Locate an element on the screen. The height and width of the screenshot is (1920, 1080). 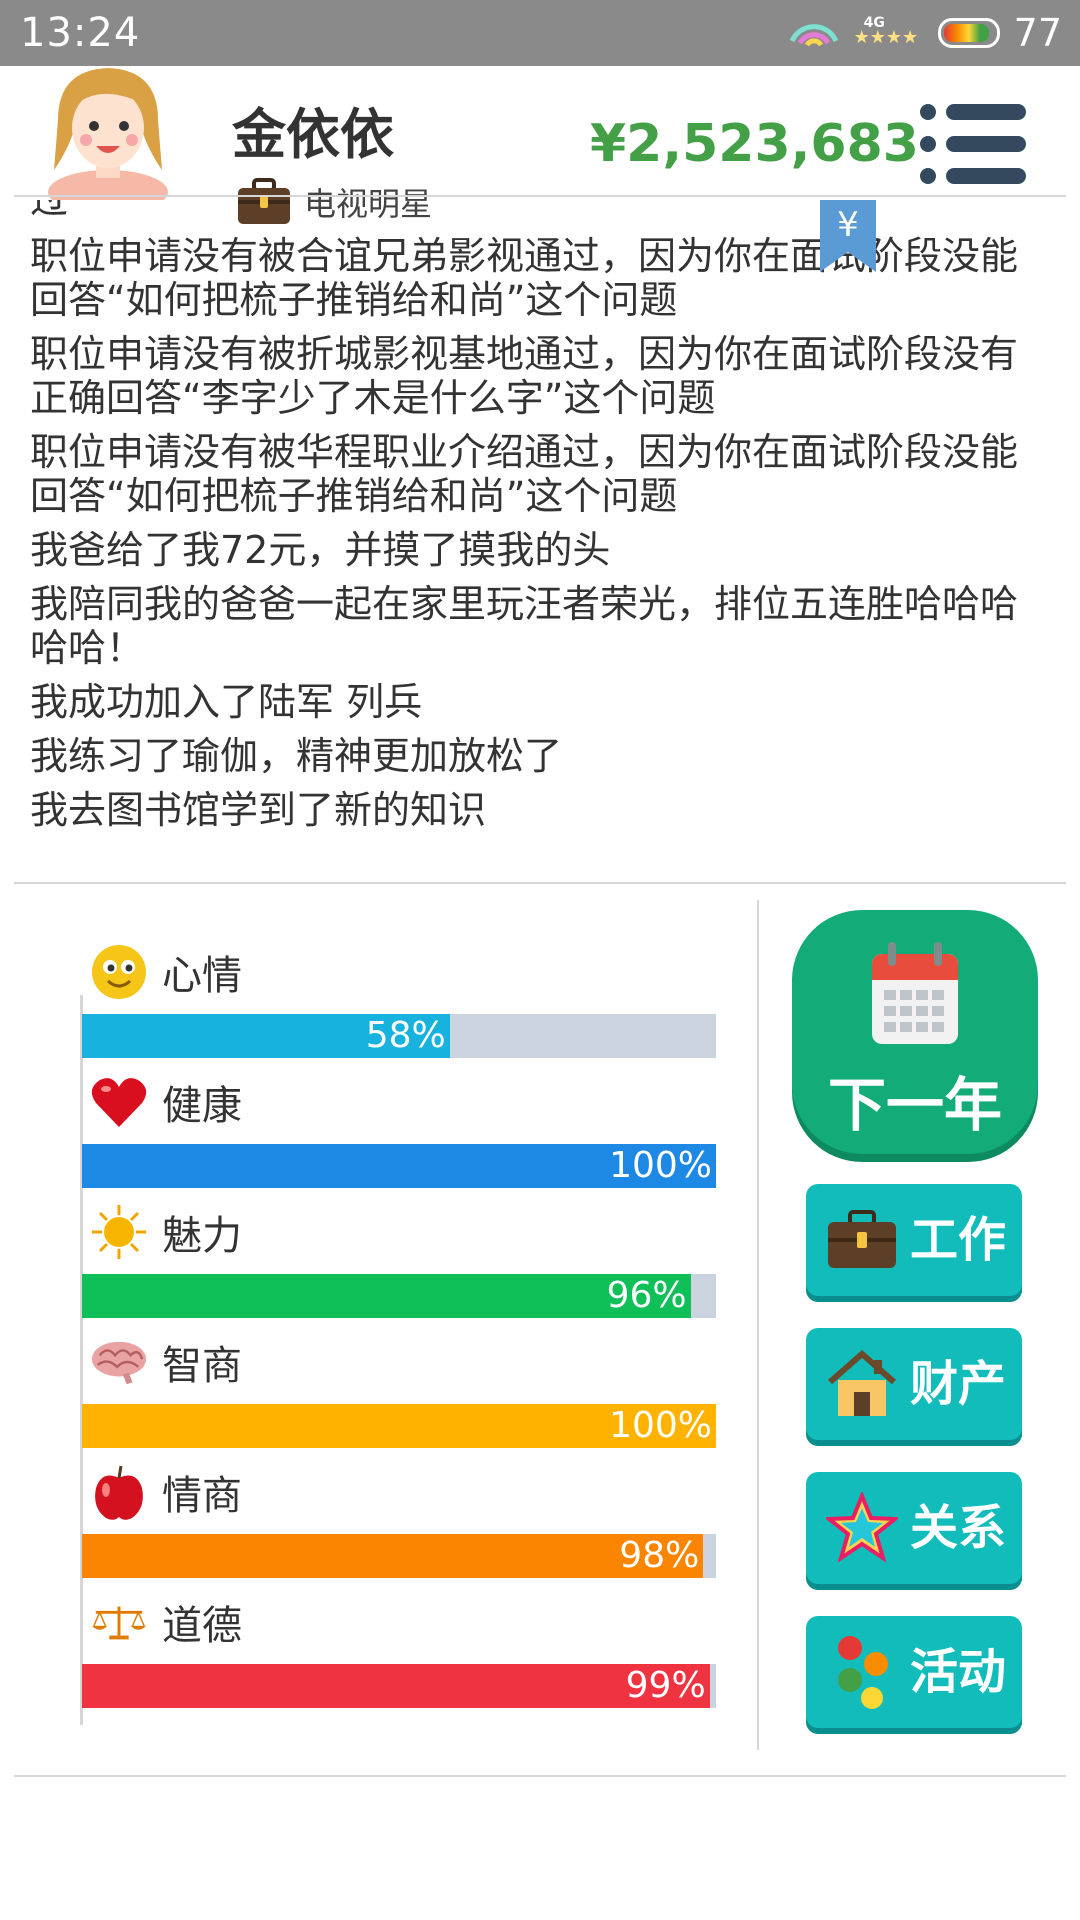
stat-label: 健康 is located at coordinates (202, 1106).